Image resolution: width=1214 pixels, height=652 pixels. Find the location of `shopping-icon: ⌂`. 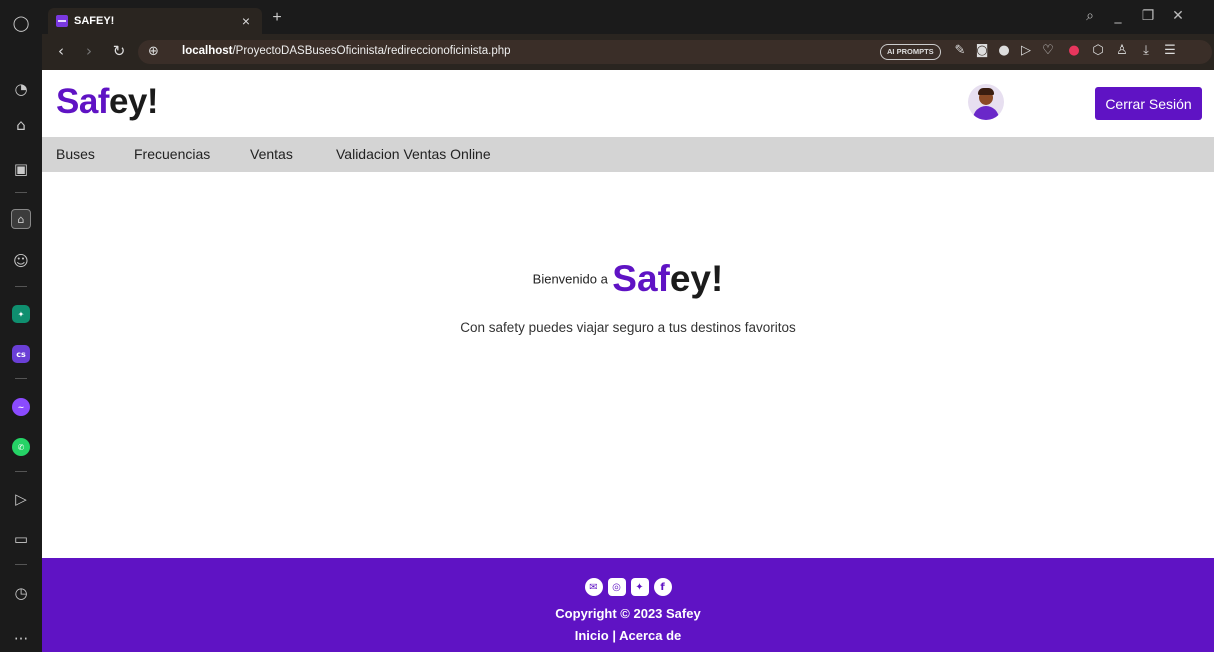

shopping-icon: ⌂ is located at coordinates (21, 125).